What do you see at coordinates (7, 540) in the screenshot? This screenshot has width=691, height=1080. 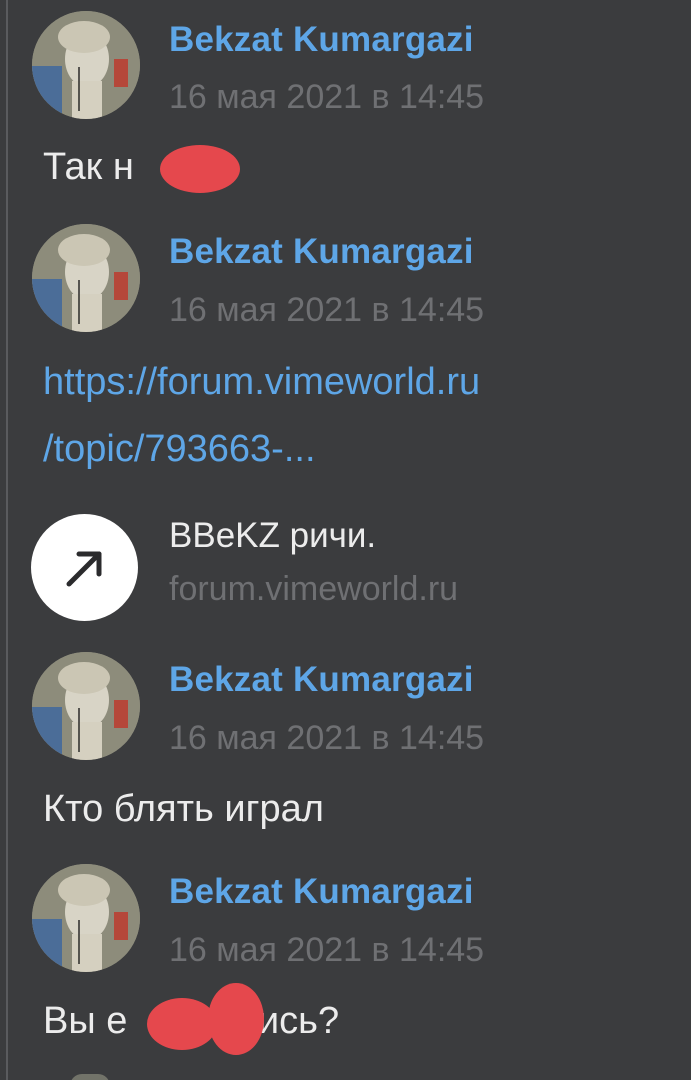 I see `thread-rule` at bounding box center [7, 540].